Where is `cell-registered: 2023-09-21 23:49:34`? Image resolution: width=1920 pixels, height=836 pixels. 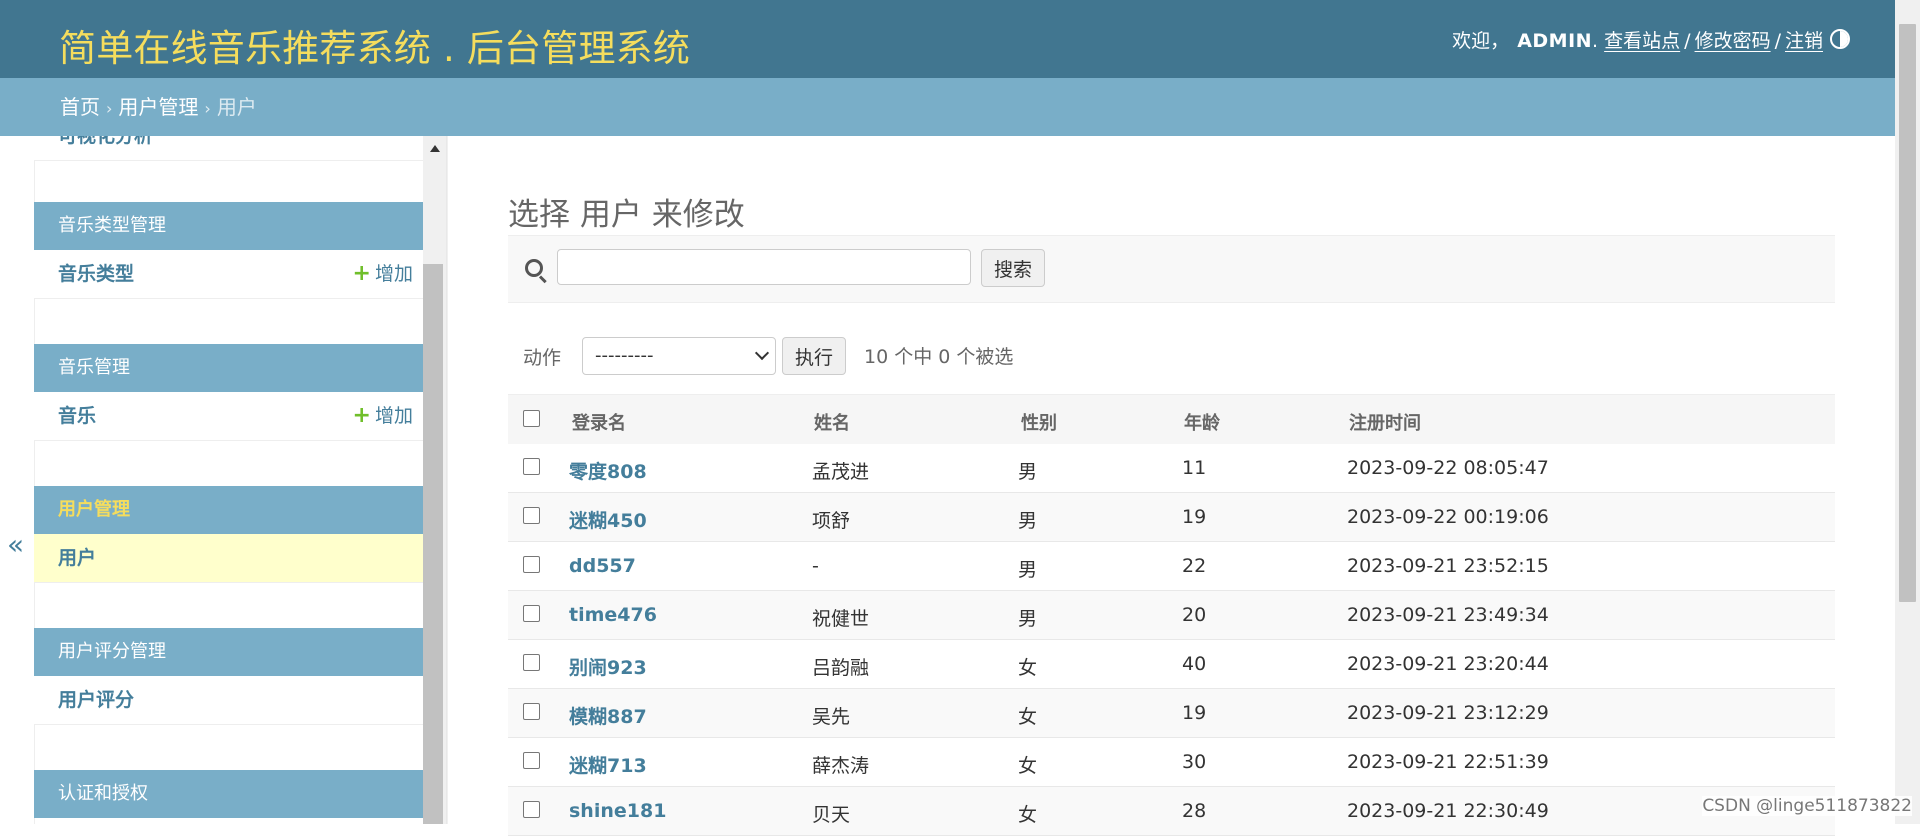 cell-registered: 2023-09-21 23:49:34 is located at coordinates (1448, 615).